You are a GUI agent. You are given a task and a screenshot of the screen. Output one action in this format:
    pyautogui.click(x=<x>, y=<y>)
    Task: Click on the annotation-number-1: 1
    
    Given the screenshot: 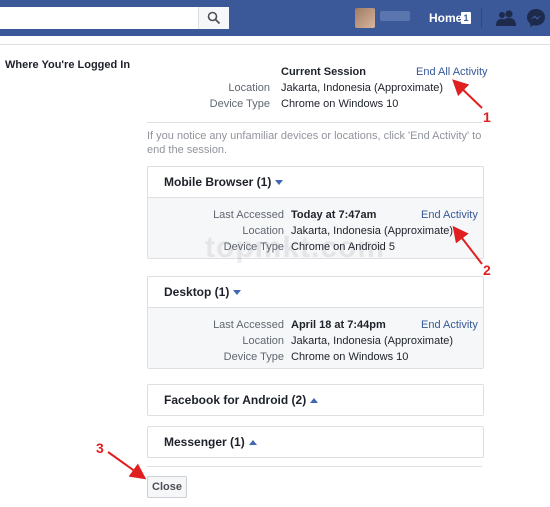 What is the action you would take?
    pyautogui.click(x=487, y=117)
    